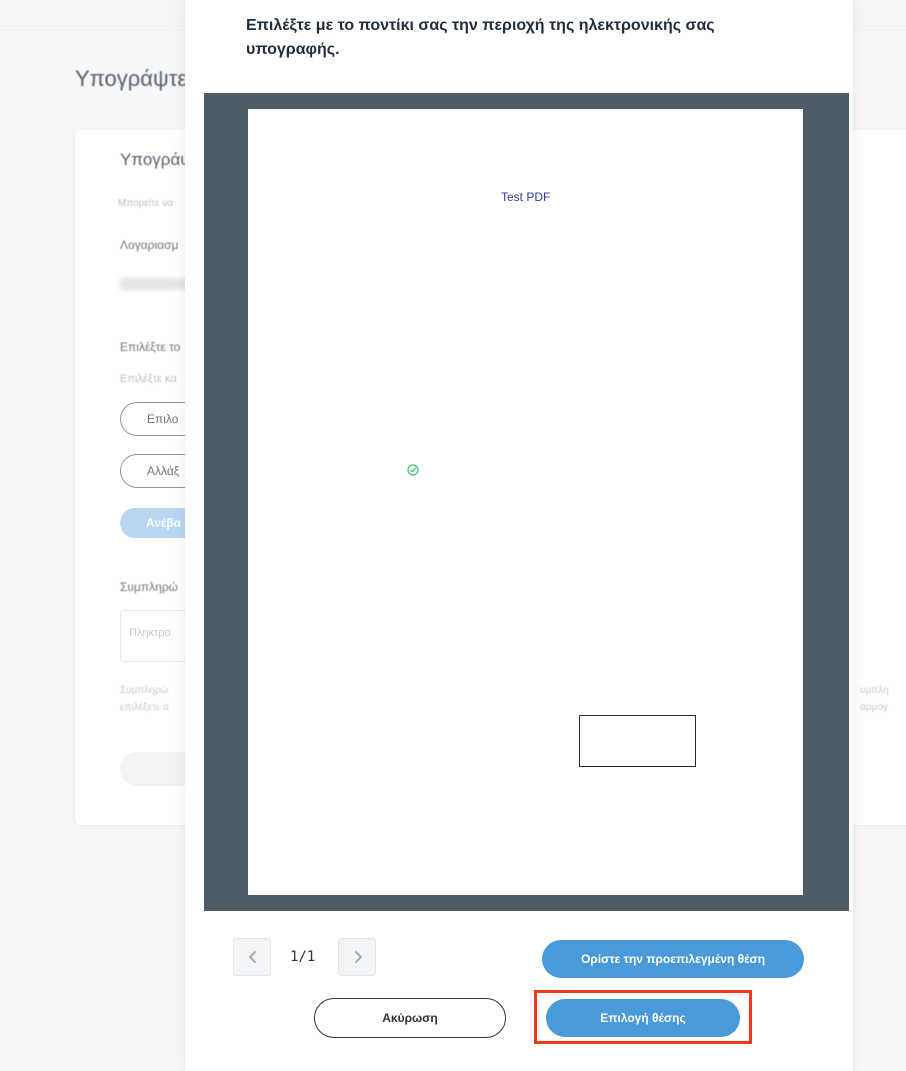 Image resolution: width=906 pixels, height=1071 pixels. Describe the element at coordinates (874, 690) in the screenshot. I see `background-right-paragraph-line1: υμπλη` at that location.